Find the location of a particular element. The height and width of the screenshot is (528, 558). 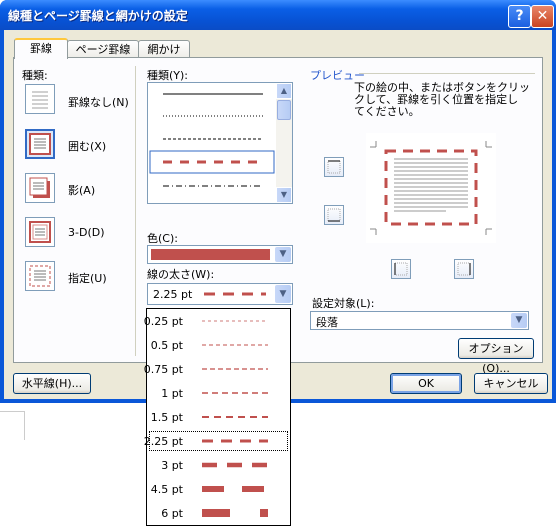

width-sample is located at coordinates (235, 294).